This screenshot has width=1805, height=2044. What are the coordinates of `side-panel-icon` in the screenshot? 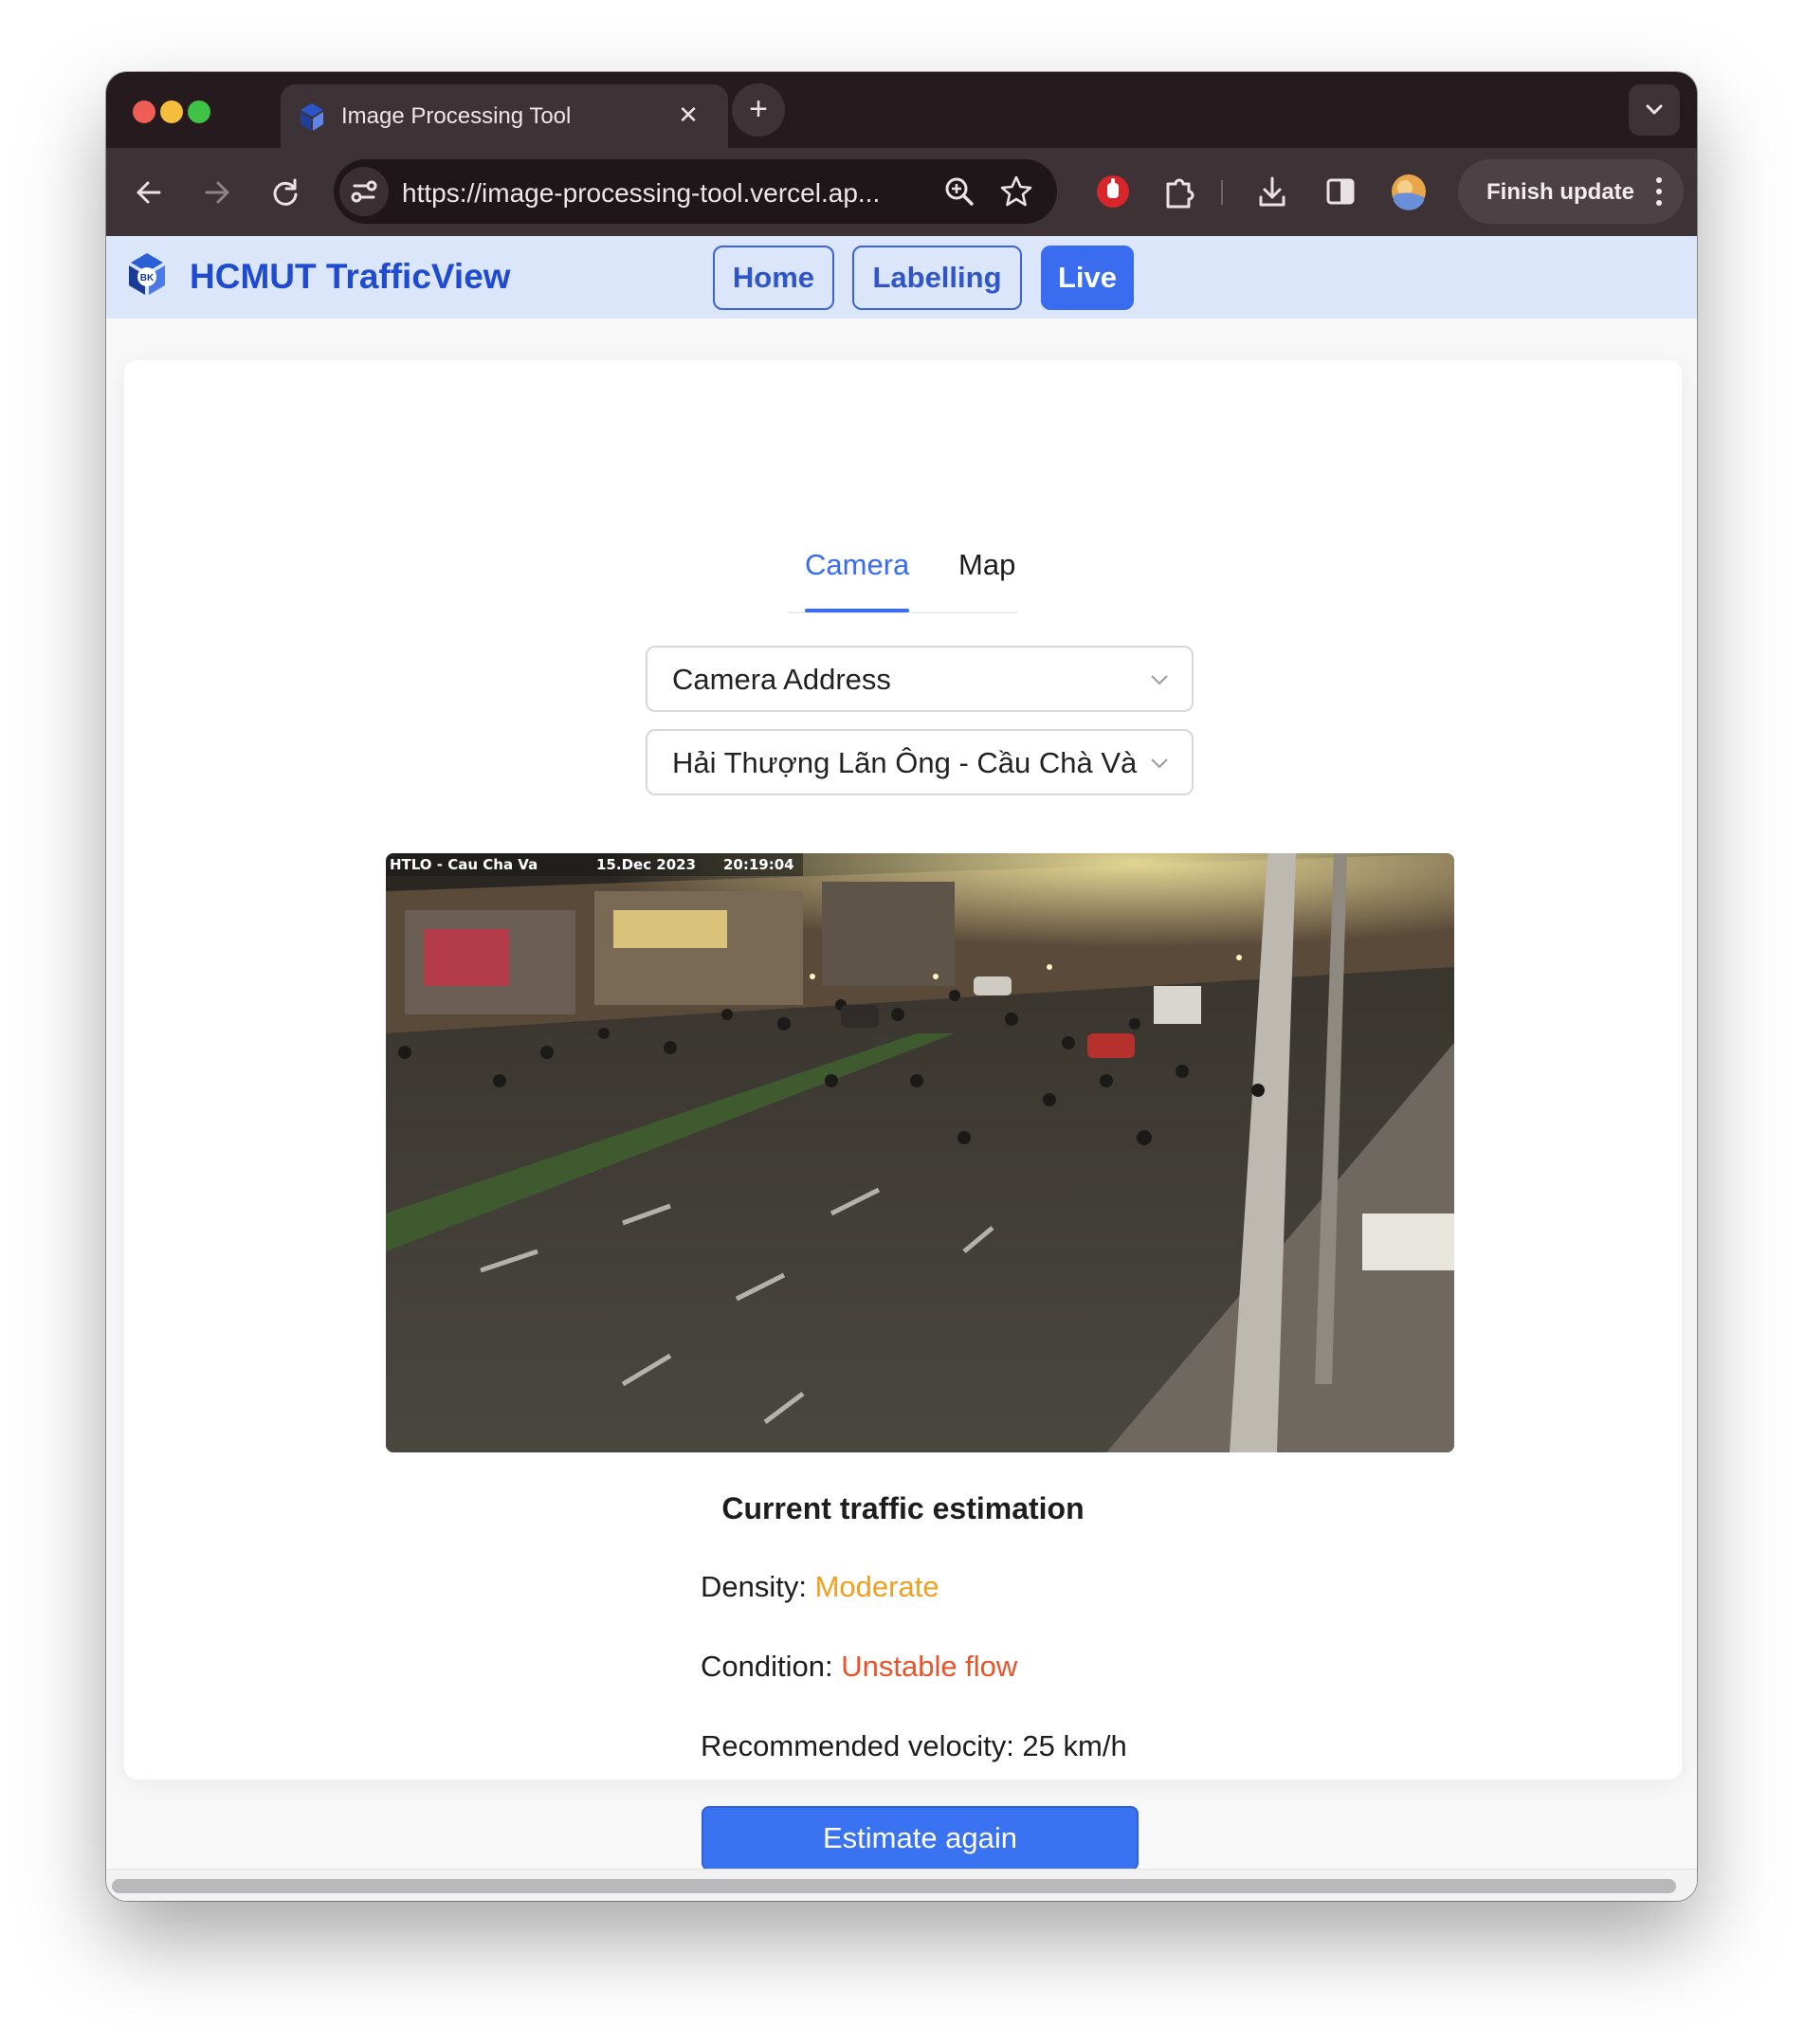 It's located at (1340, 191).